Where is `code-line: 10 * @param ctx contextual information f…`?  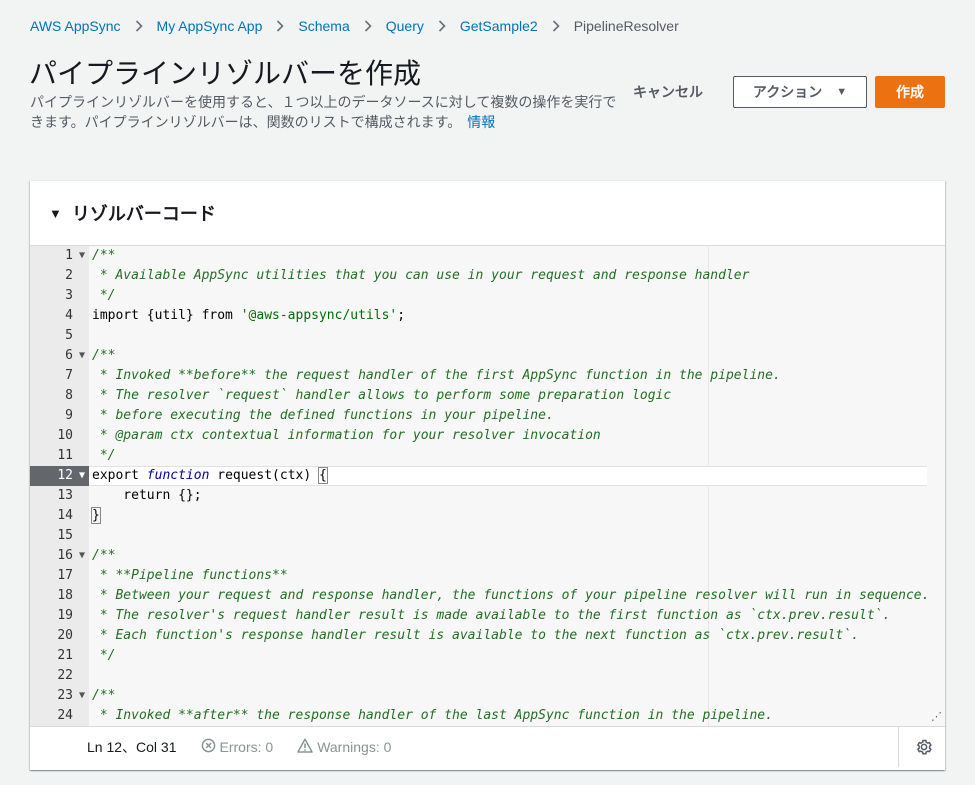
code-line: 10 * @param ctx contextual information f… is located at coordinates (487, 436).